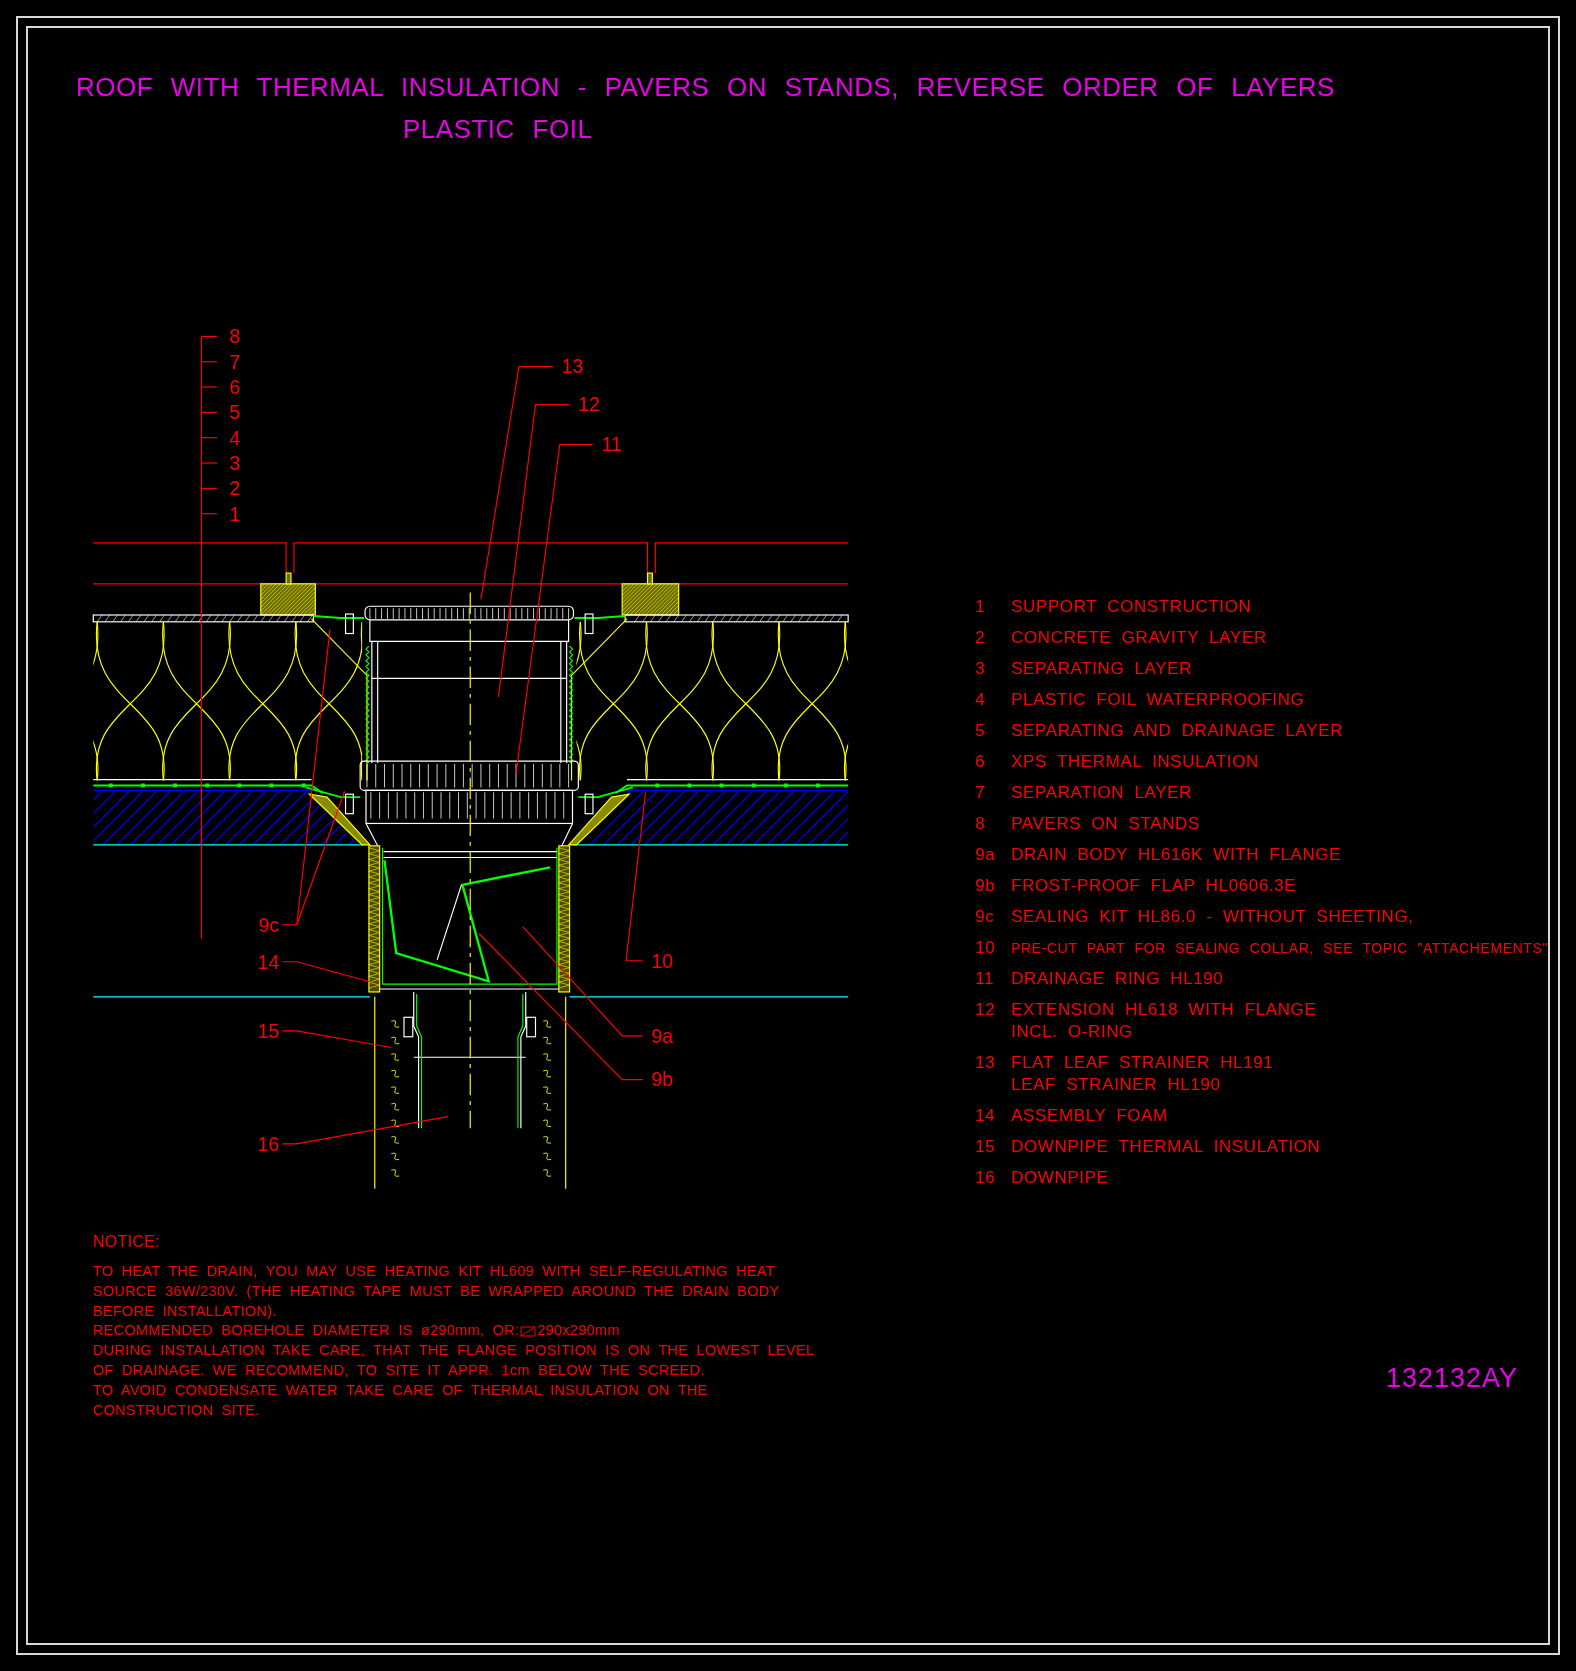  What do you see at coordinates (399, 1370) in the screenshot?
I see `notice-line: OF DRAINAGE. WE RECOMMEND, TO SITE IT APPR. 1cm BELOW THE SCREED.` at bounding box center [399, 1370].